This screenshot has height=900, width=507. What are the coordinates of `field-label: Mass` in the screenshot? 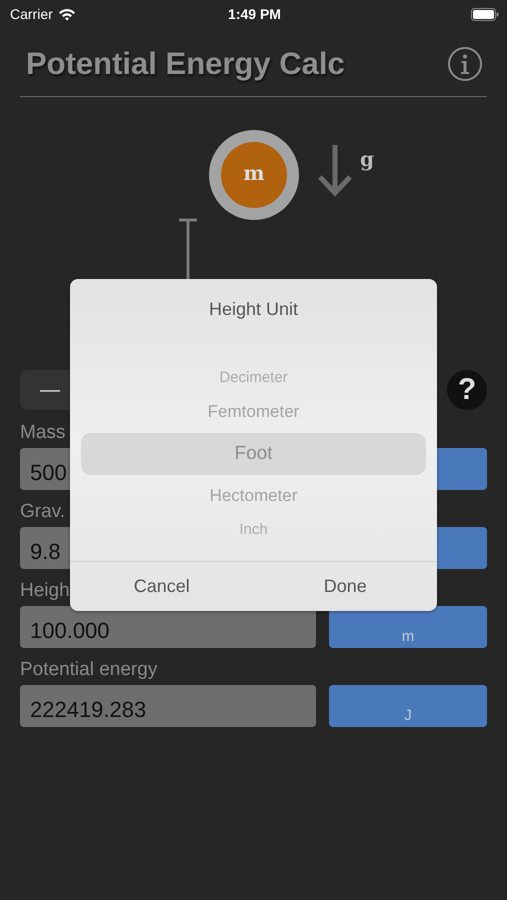 It's located at (43, 433).